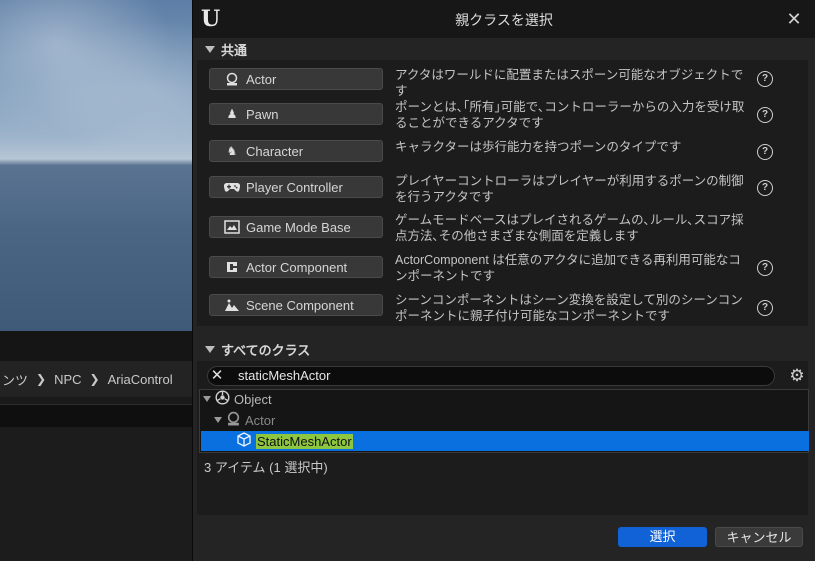 Image resolution: width=815 pixels, height=561 pixels. What do you see at coordinates (300, 305) in the screenshot?
I see `class-label: Scene Component` at bounding box center [300, 305].